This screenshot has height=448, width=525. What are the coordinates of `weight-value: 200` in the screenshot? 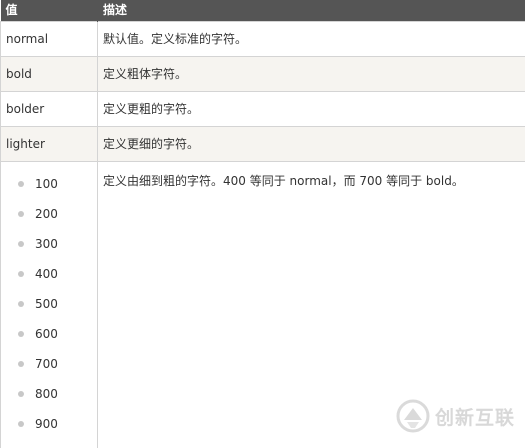 It's located at (46, 214).